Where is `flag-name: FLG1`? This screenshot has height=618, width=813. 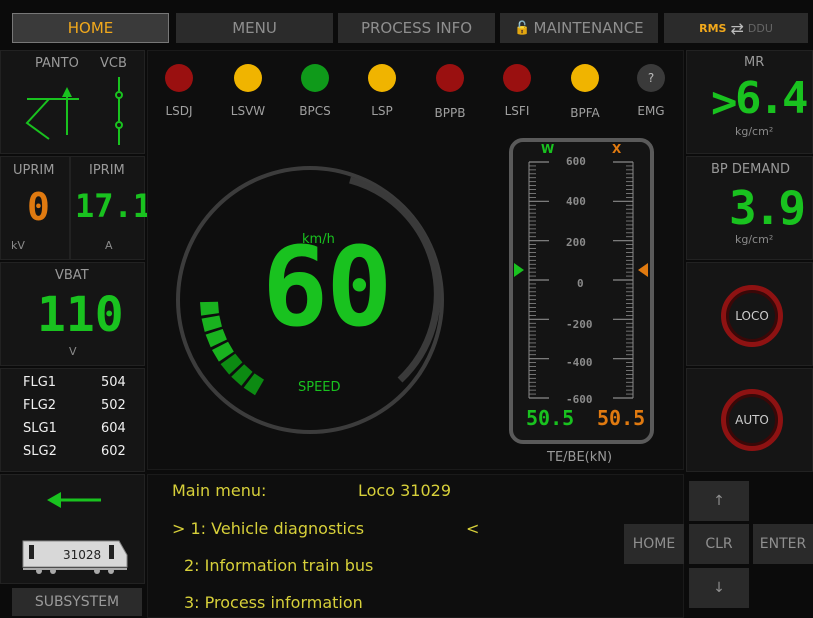 flag-name: FLG1 is located at coordinates (40, 382).